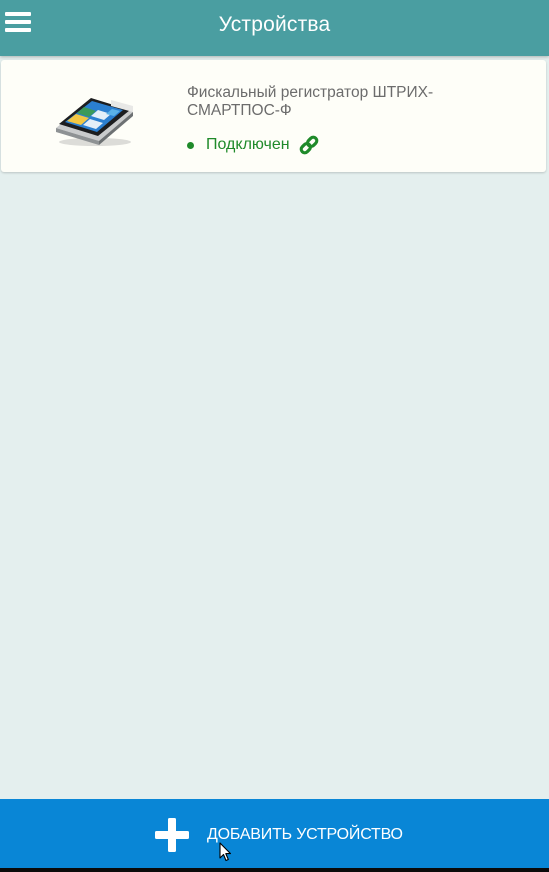 This screenshot has width=549, height=872. I want to click on page-title: Устройства, so click(274, 24).